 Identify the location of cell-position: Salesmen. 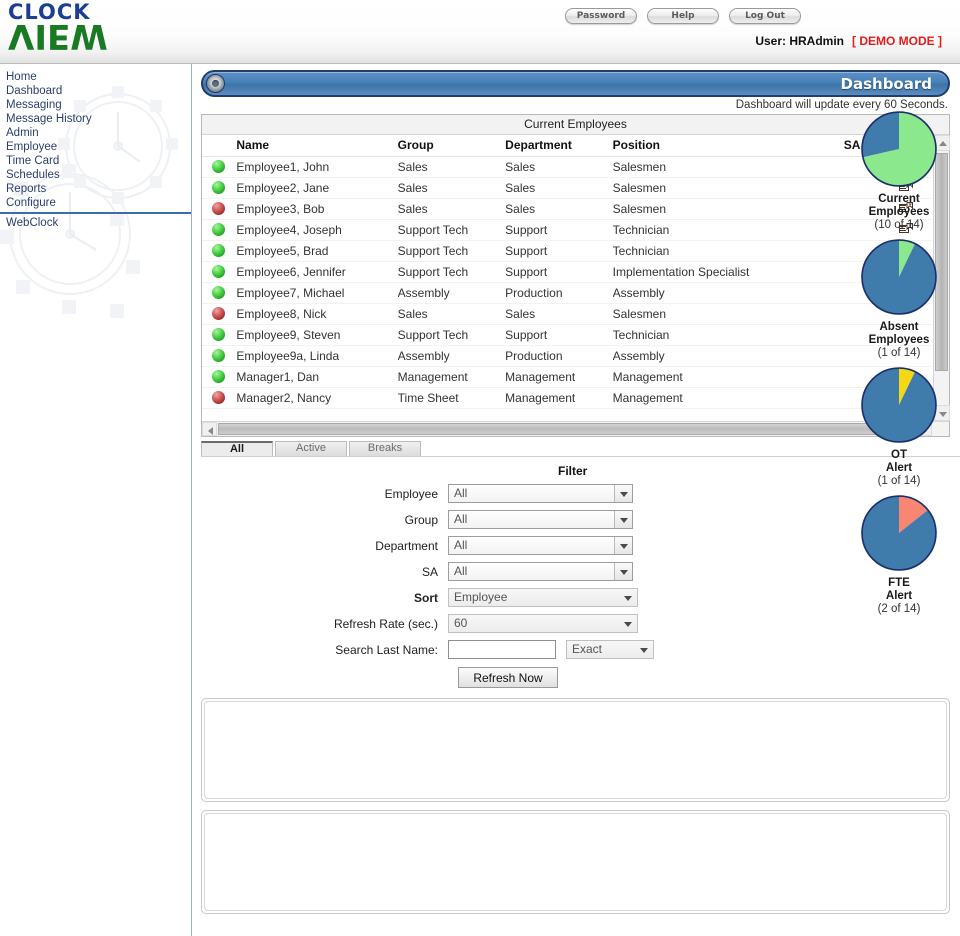
(728, 188).